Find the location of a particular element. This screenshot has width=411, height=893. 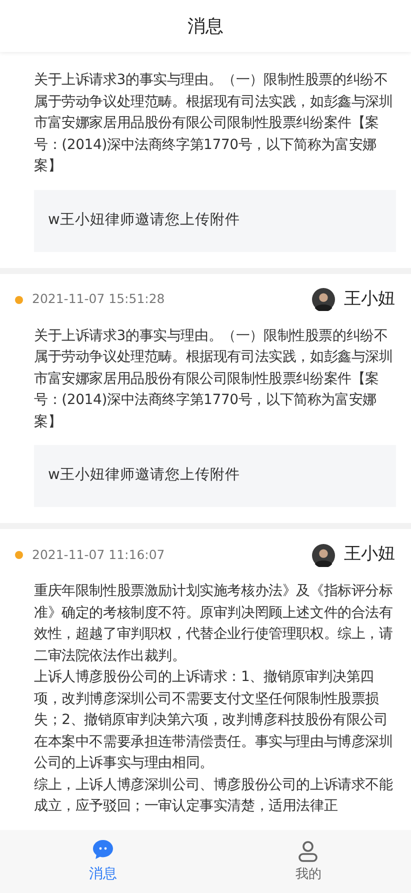

tab-bar-item: 消息 is located at coordinates (103, 861).